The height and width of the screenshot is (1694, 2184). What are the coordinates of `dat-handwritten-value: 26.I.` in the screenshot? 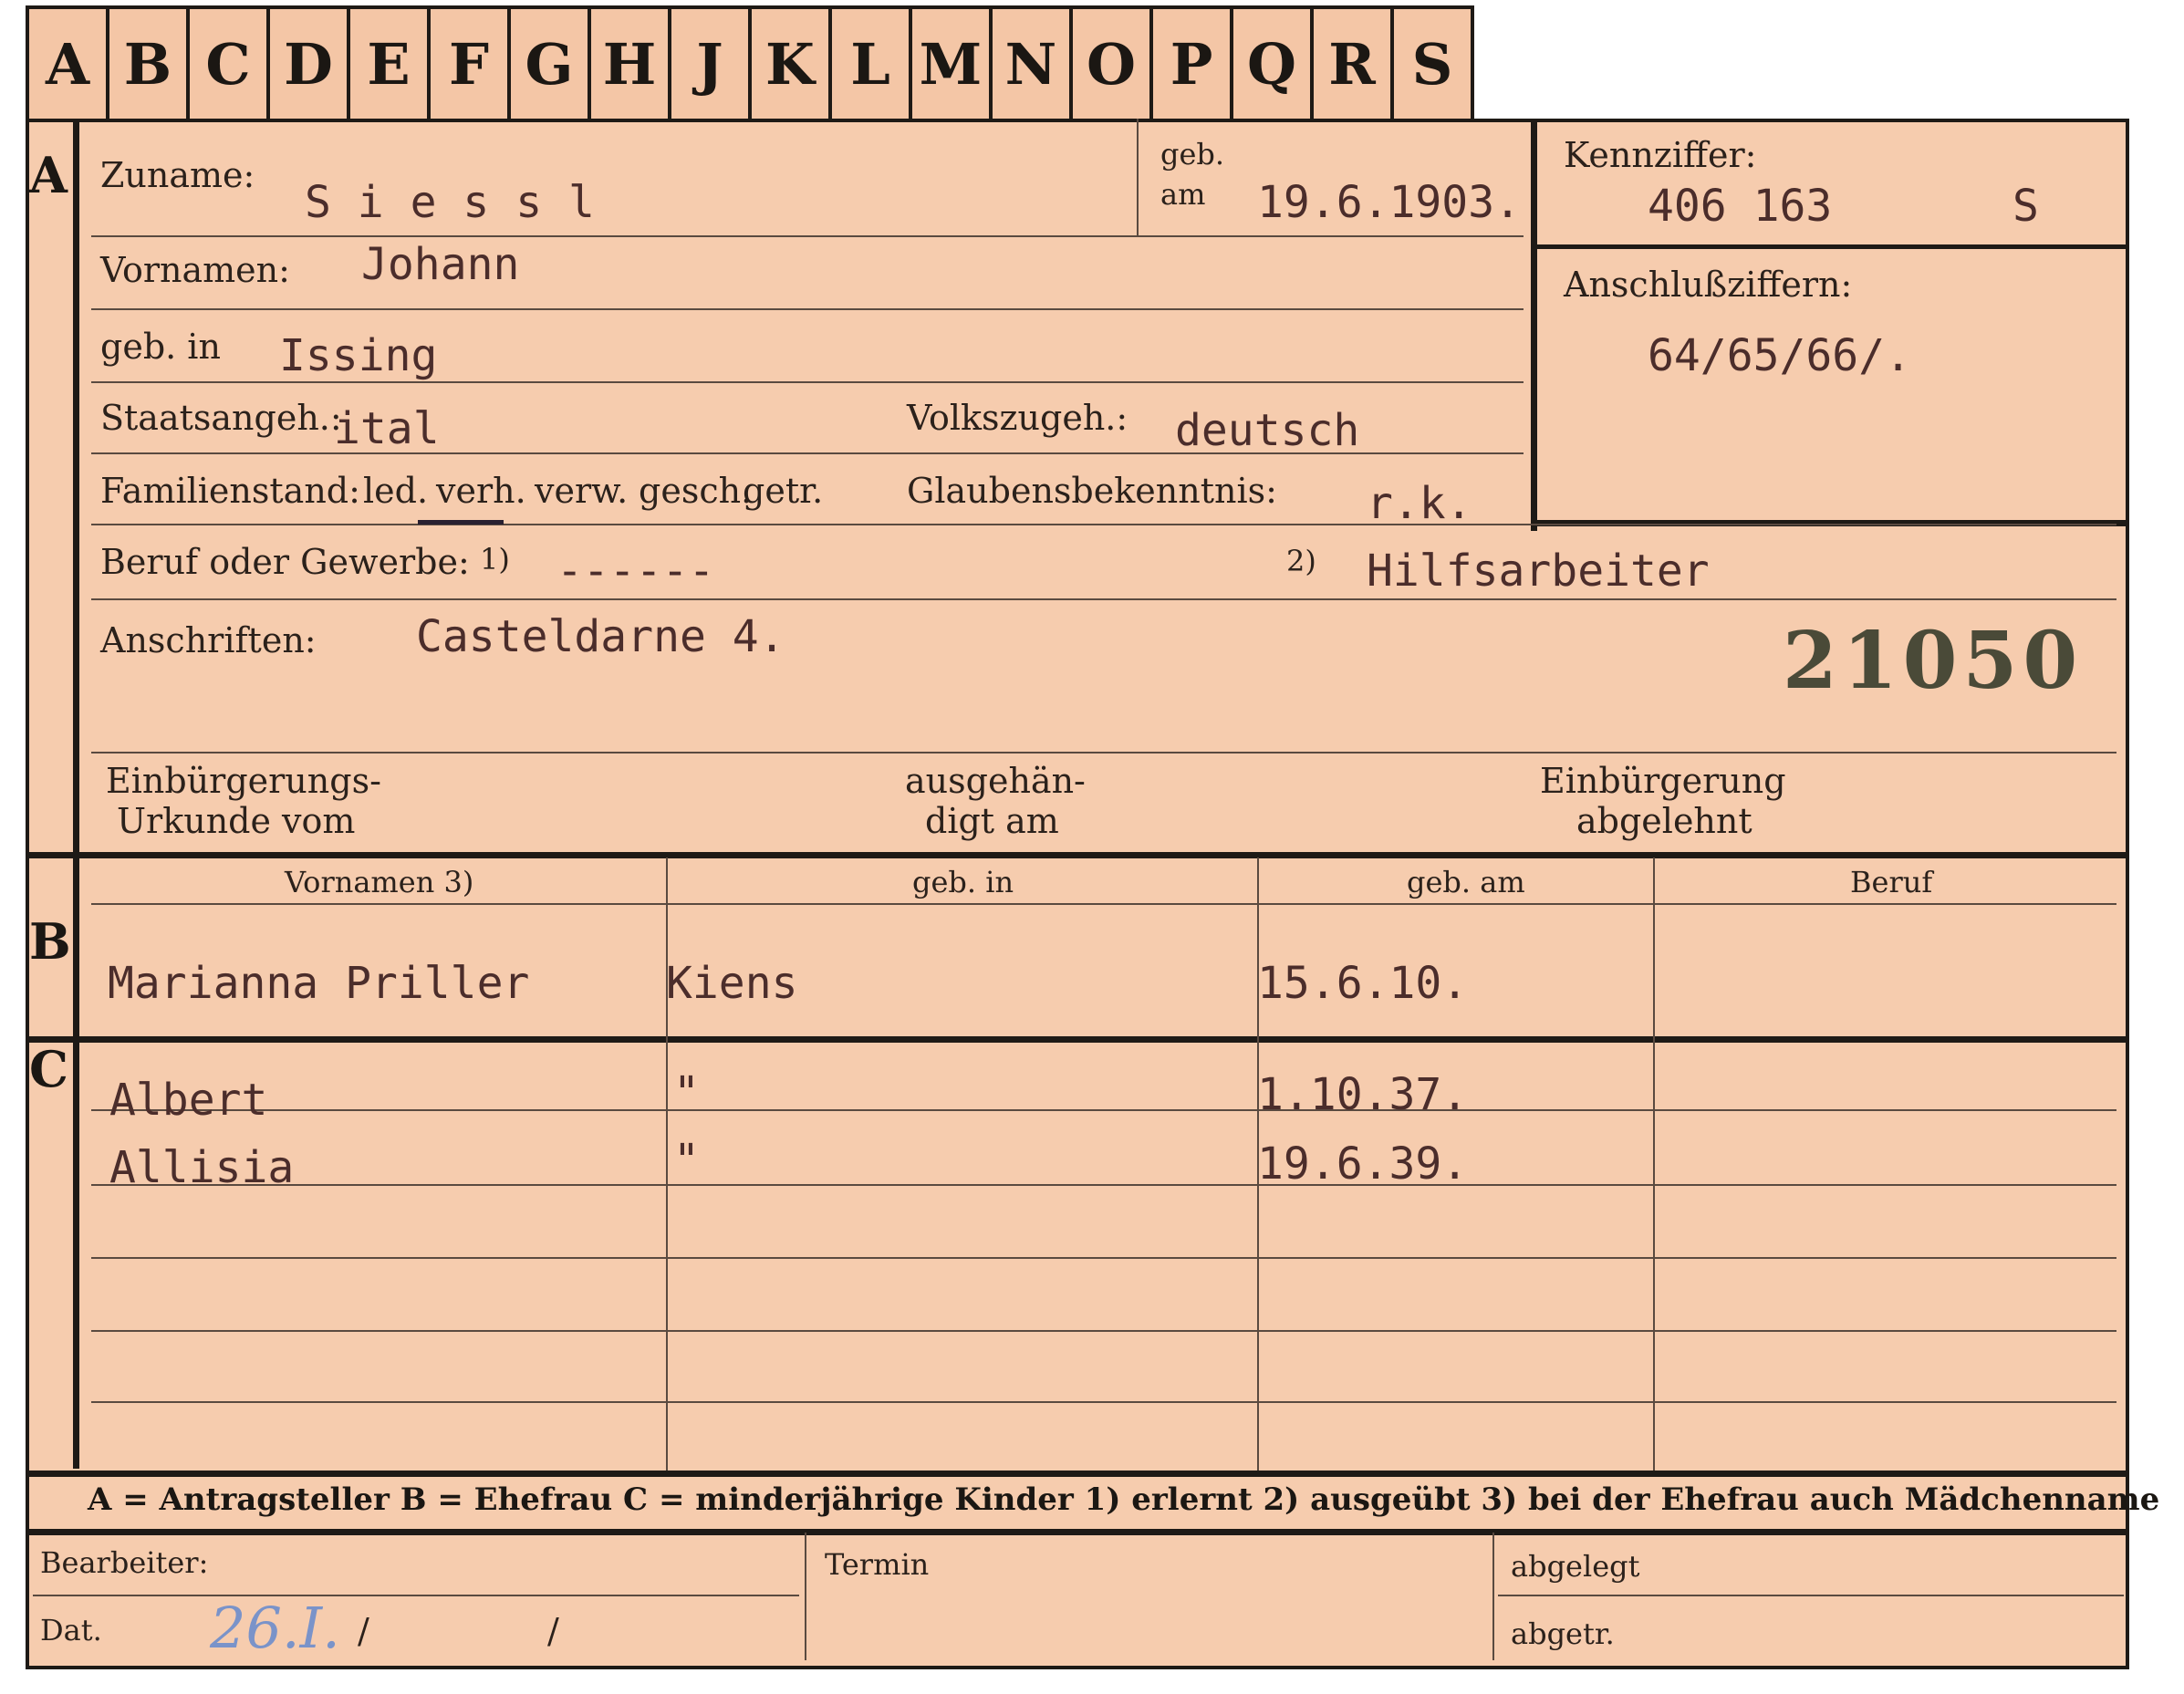 It's located at (275, 1628).